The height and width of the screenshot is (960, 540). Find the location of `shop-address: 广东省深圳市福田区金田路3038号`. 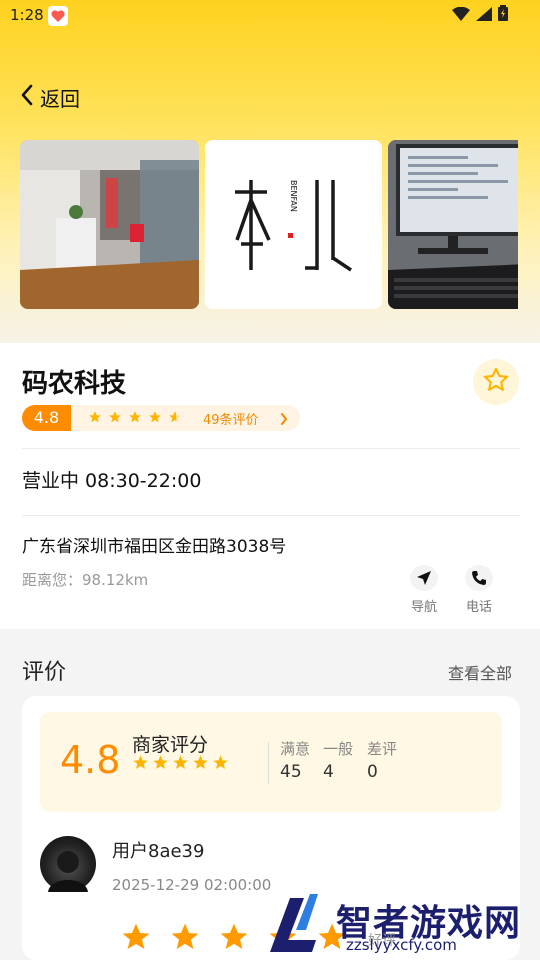

shop-address: 广东省深圳市福田区金田路3038号 is located at coordinates (154, 547).